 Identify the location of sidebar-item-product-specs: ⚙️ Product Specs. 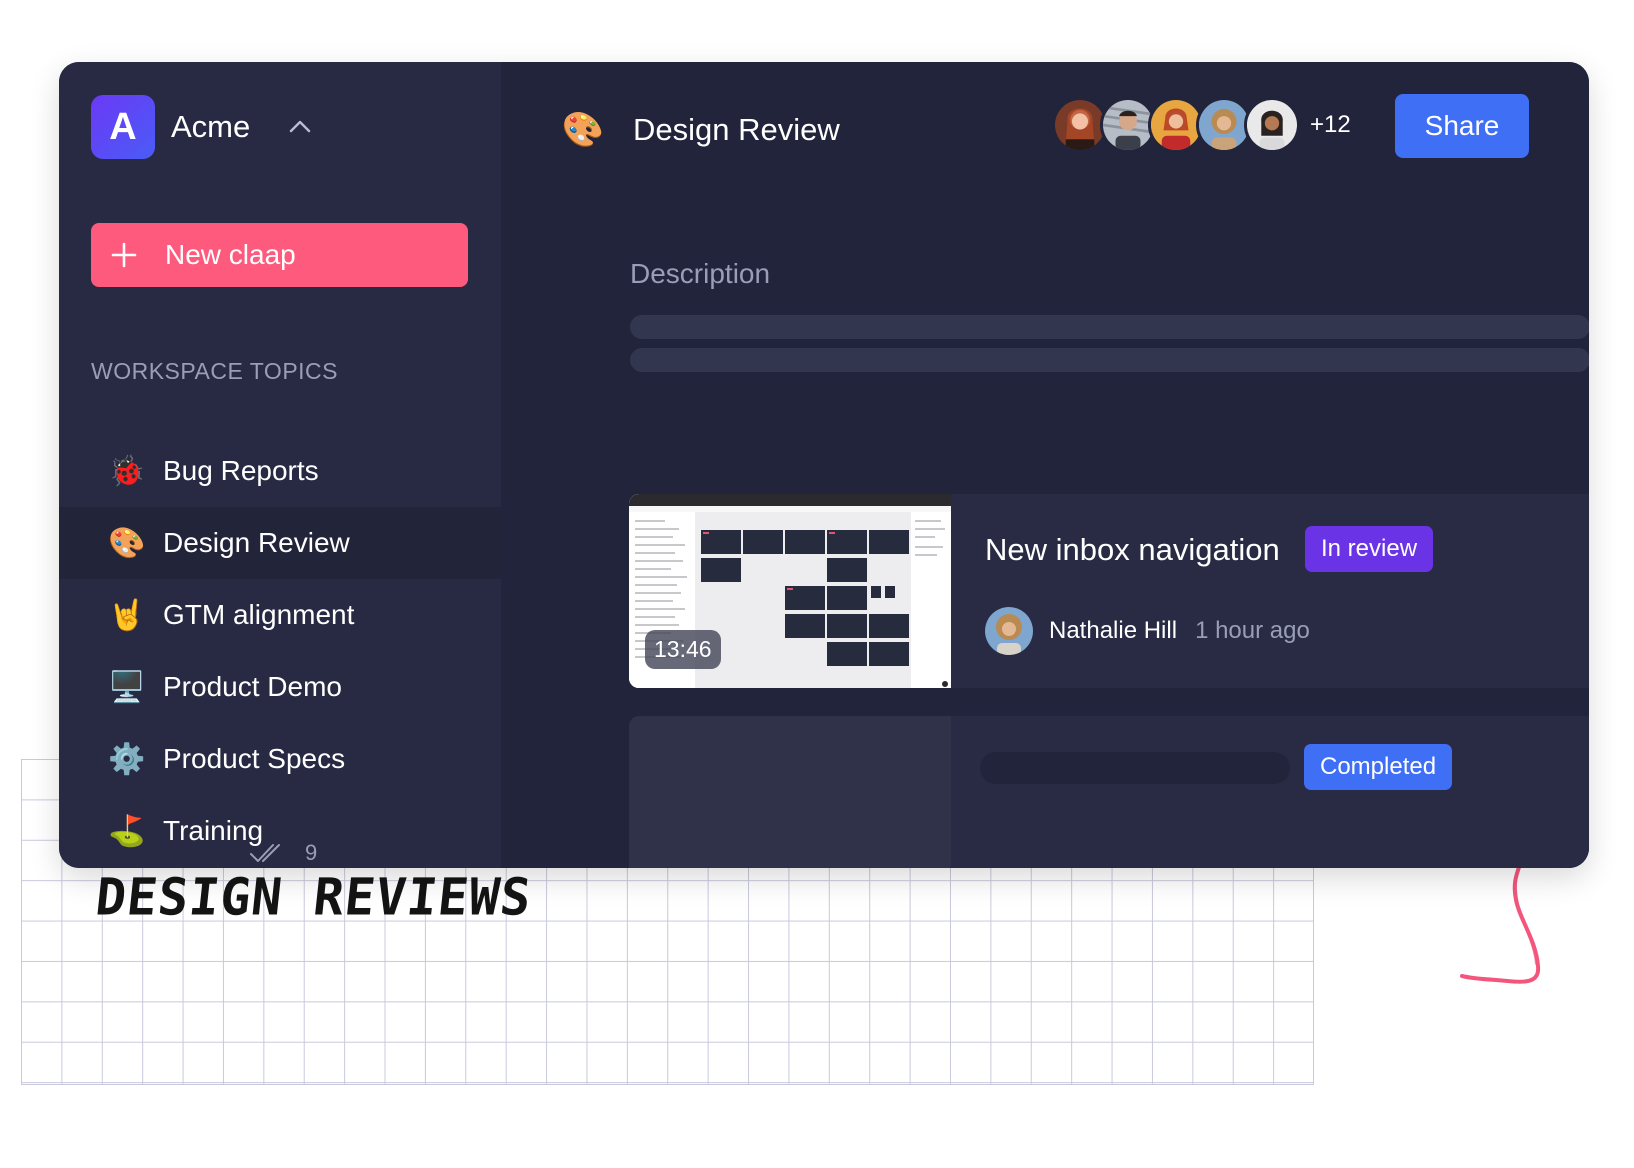
(280, 759).